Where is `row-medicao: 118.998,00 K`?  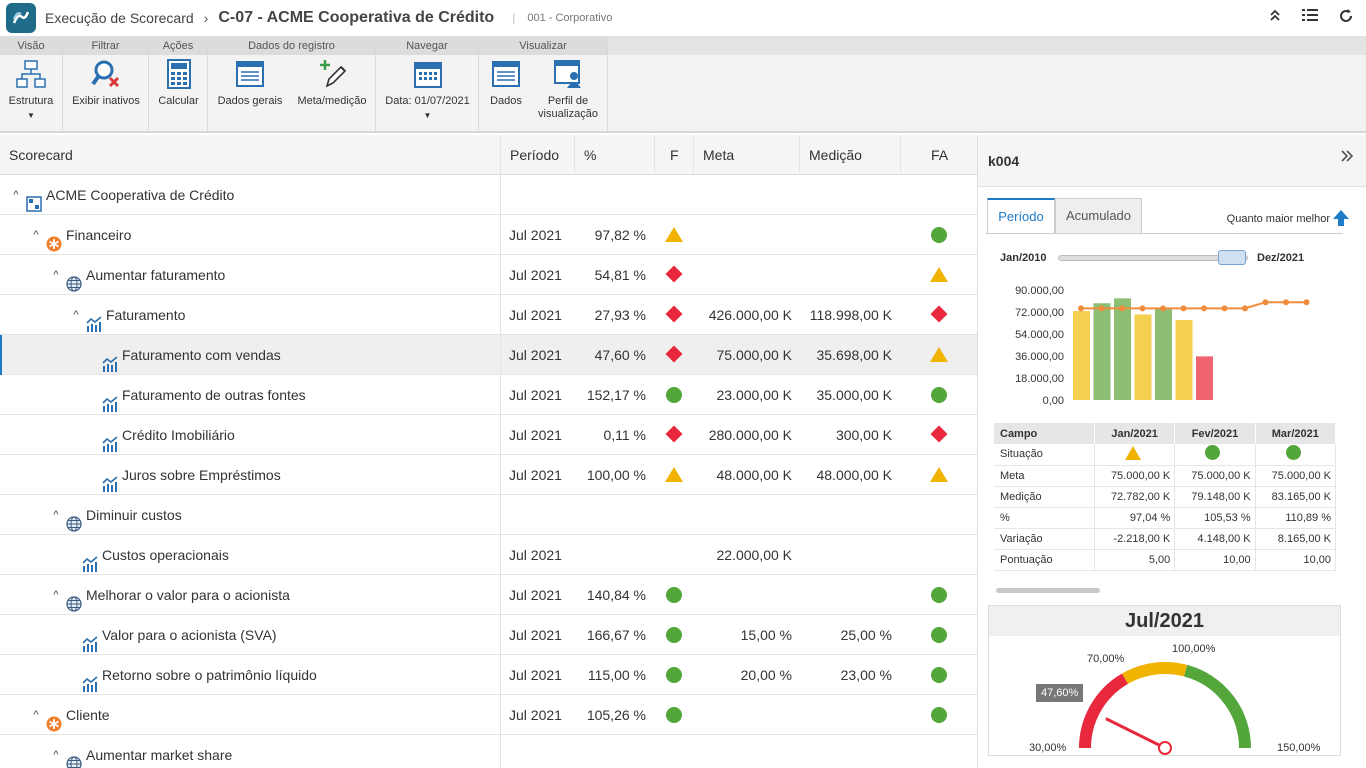 row-medicao: 118.998,00 K is located at coordinates (850, 315).